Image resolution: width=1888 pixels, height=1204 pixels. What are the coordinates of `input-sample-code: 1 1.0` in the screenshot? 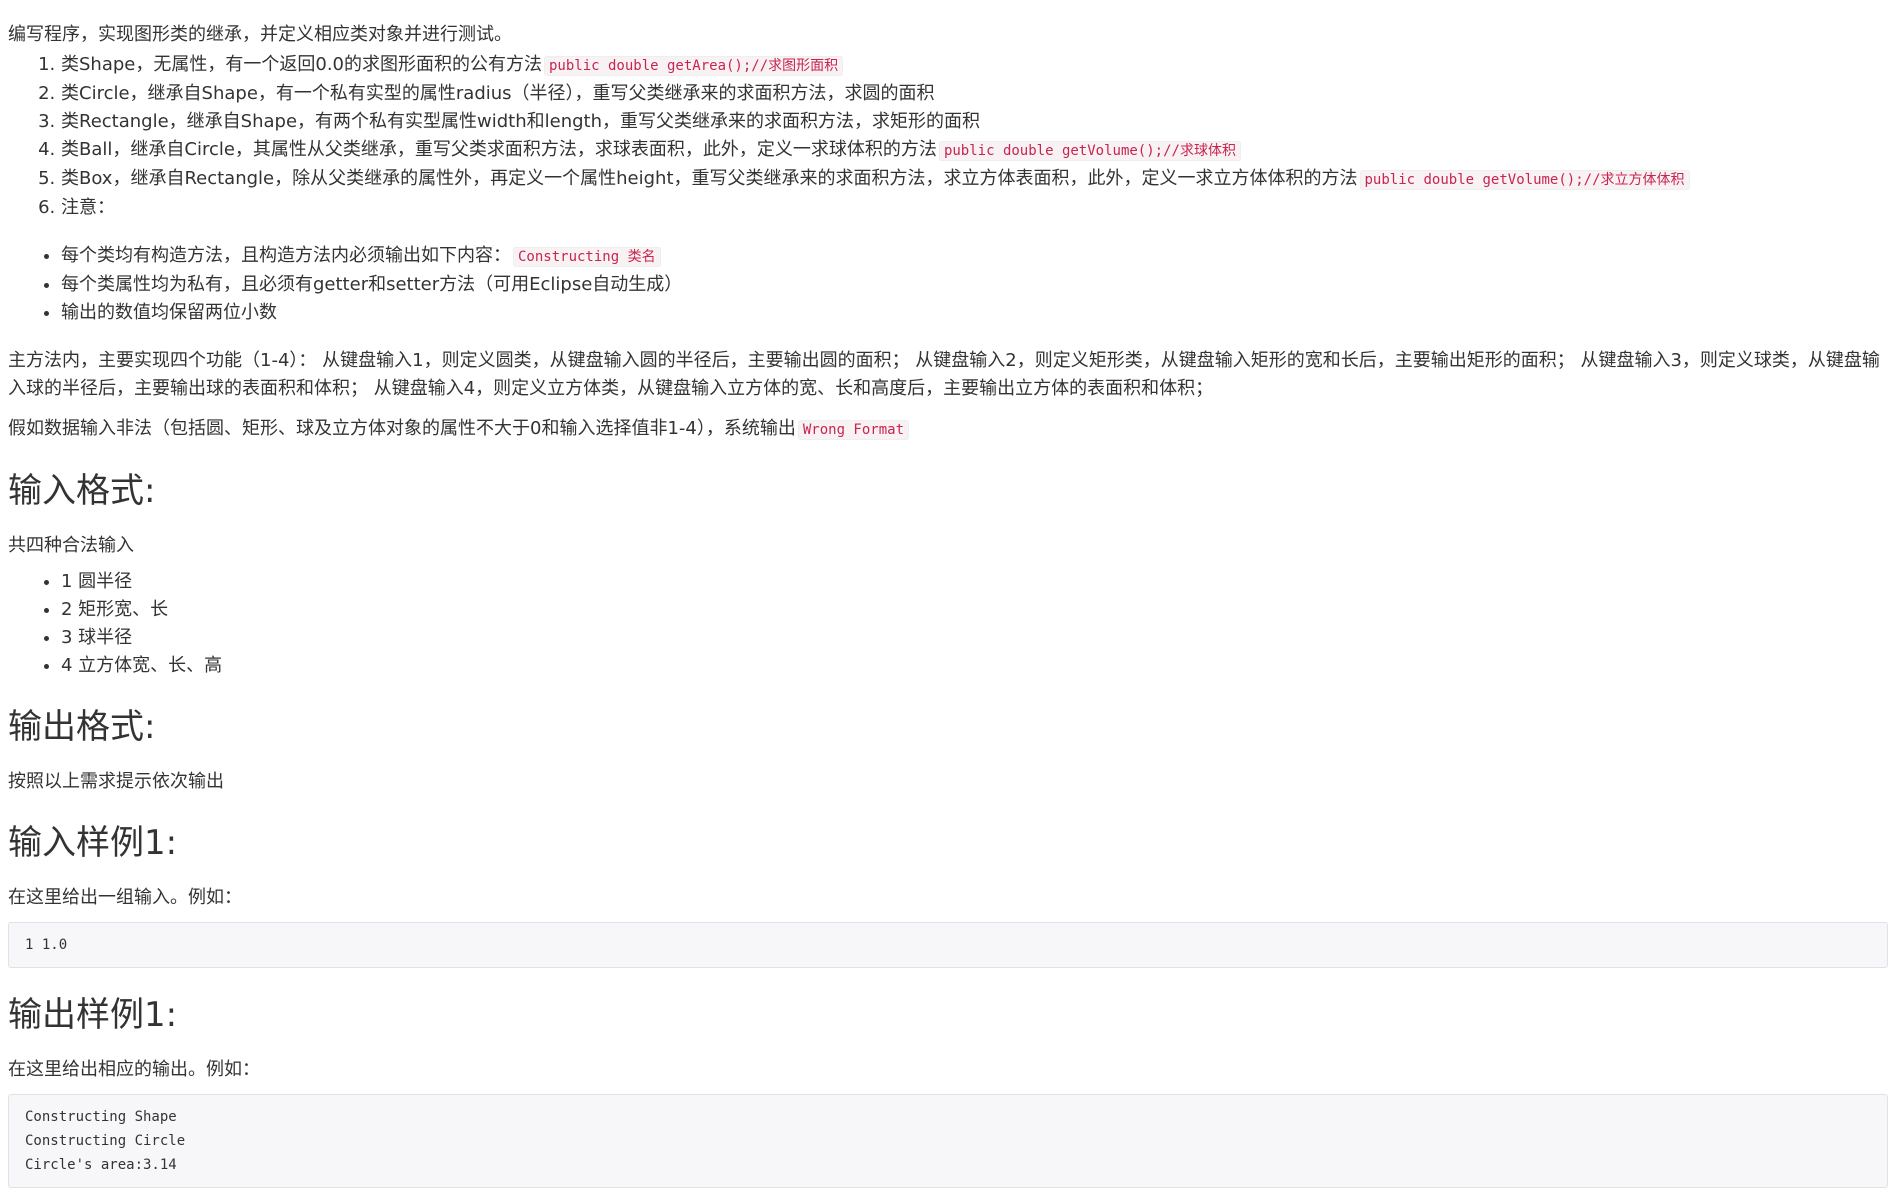 It's located at (948, 945).